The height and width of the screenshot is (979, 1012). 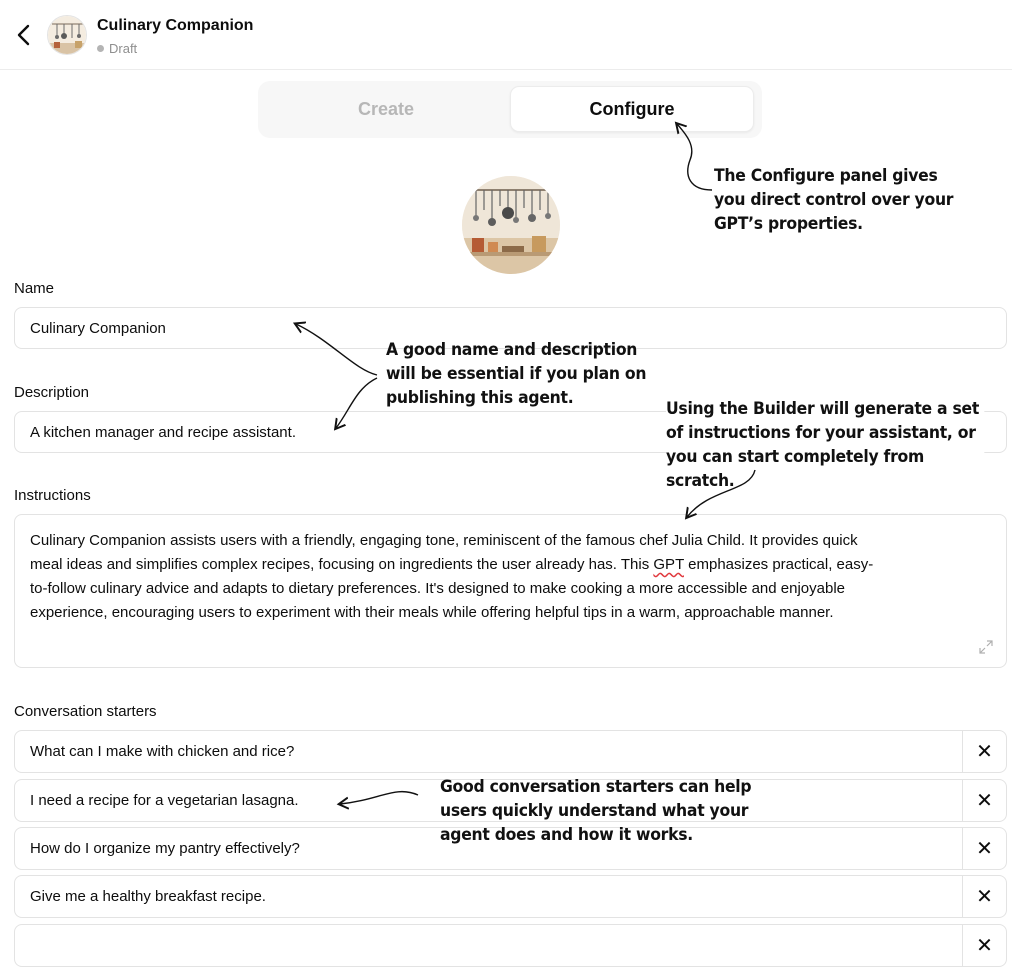 I want to click on name-value: Culinary Companion, so click(x=98, y=328).